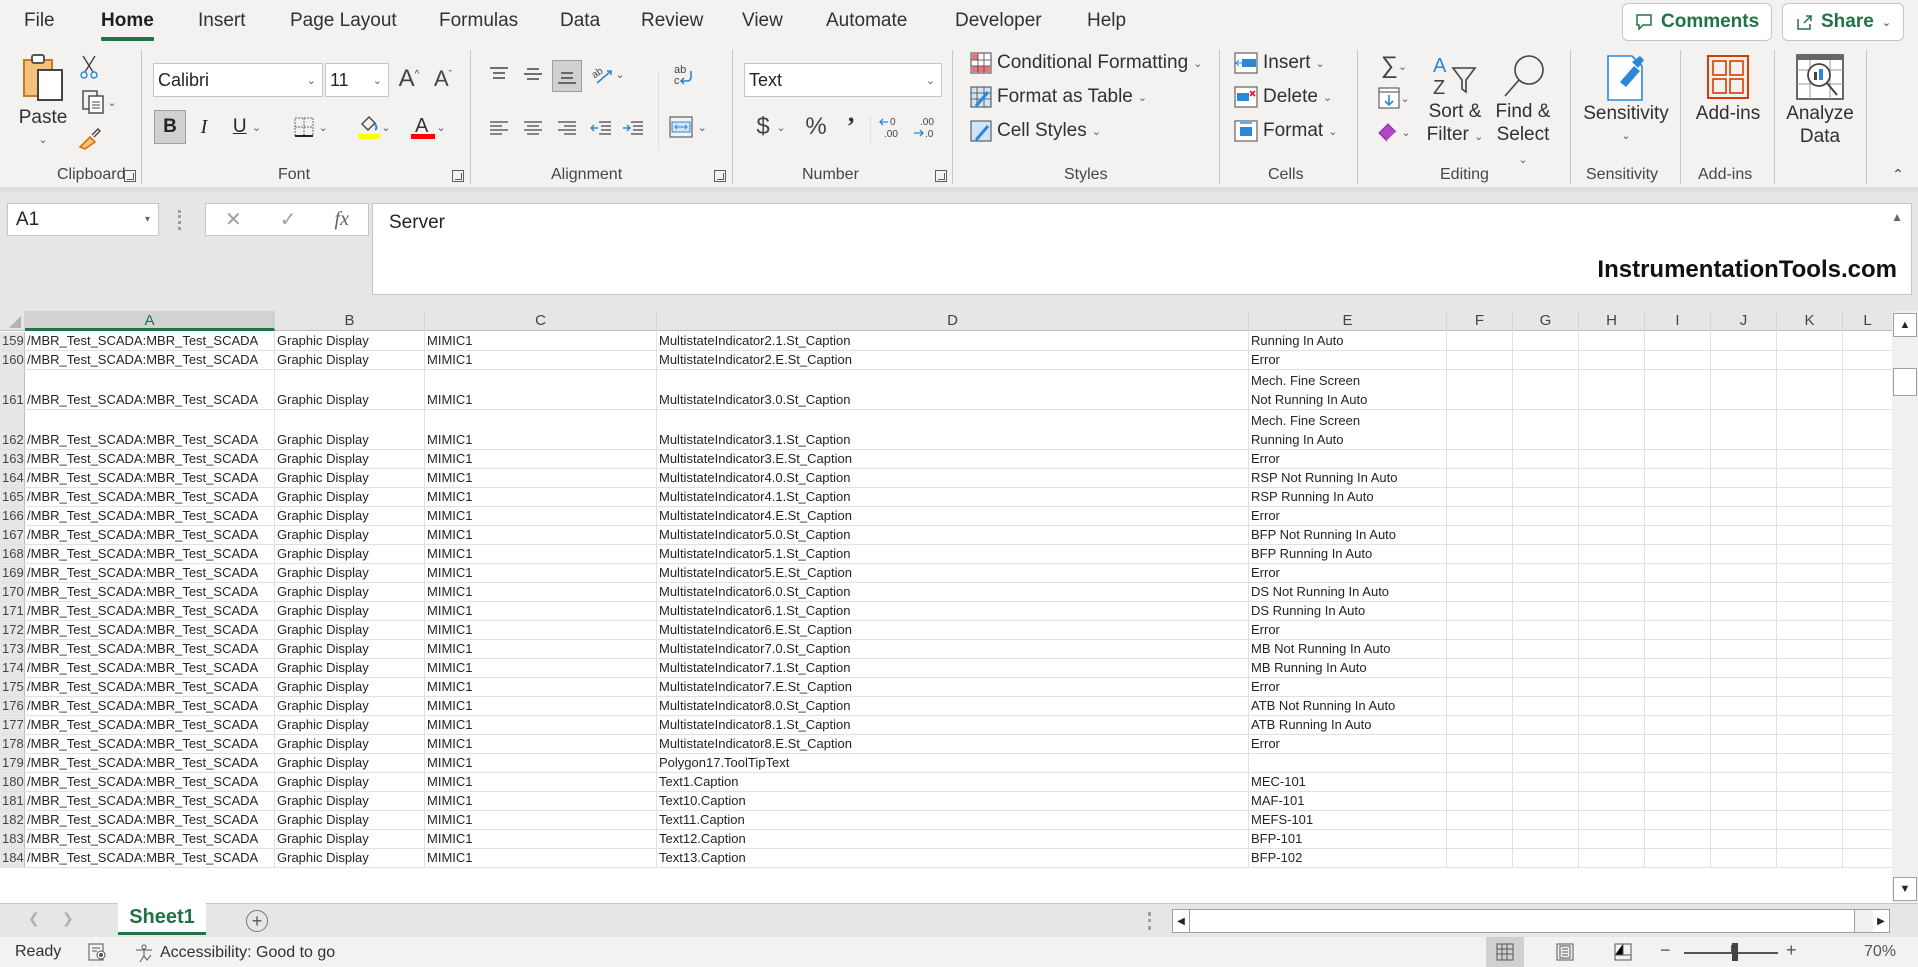 The height and width of the screenshot is (967, 1918). Describe the element at coordinates (350, 668) in the screenshot. I see `cell-b174: Graphic Display` at that location.